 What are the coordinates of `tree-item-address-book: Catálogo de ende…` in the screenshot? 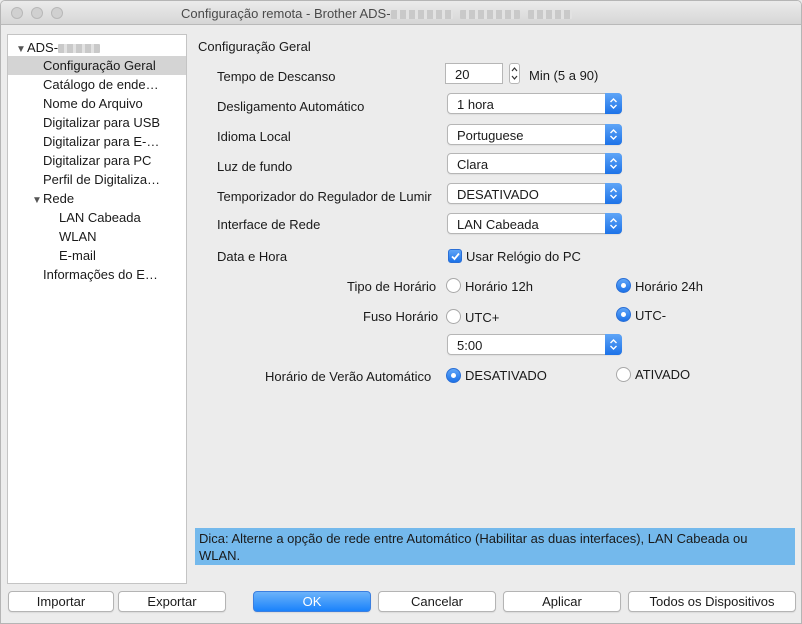 It's located at (97, 84).